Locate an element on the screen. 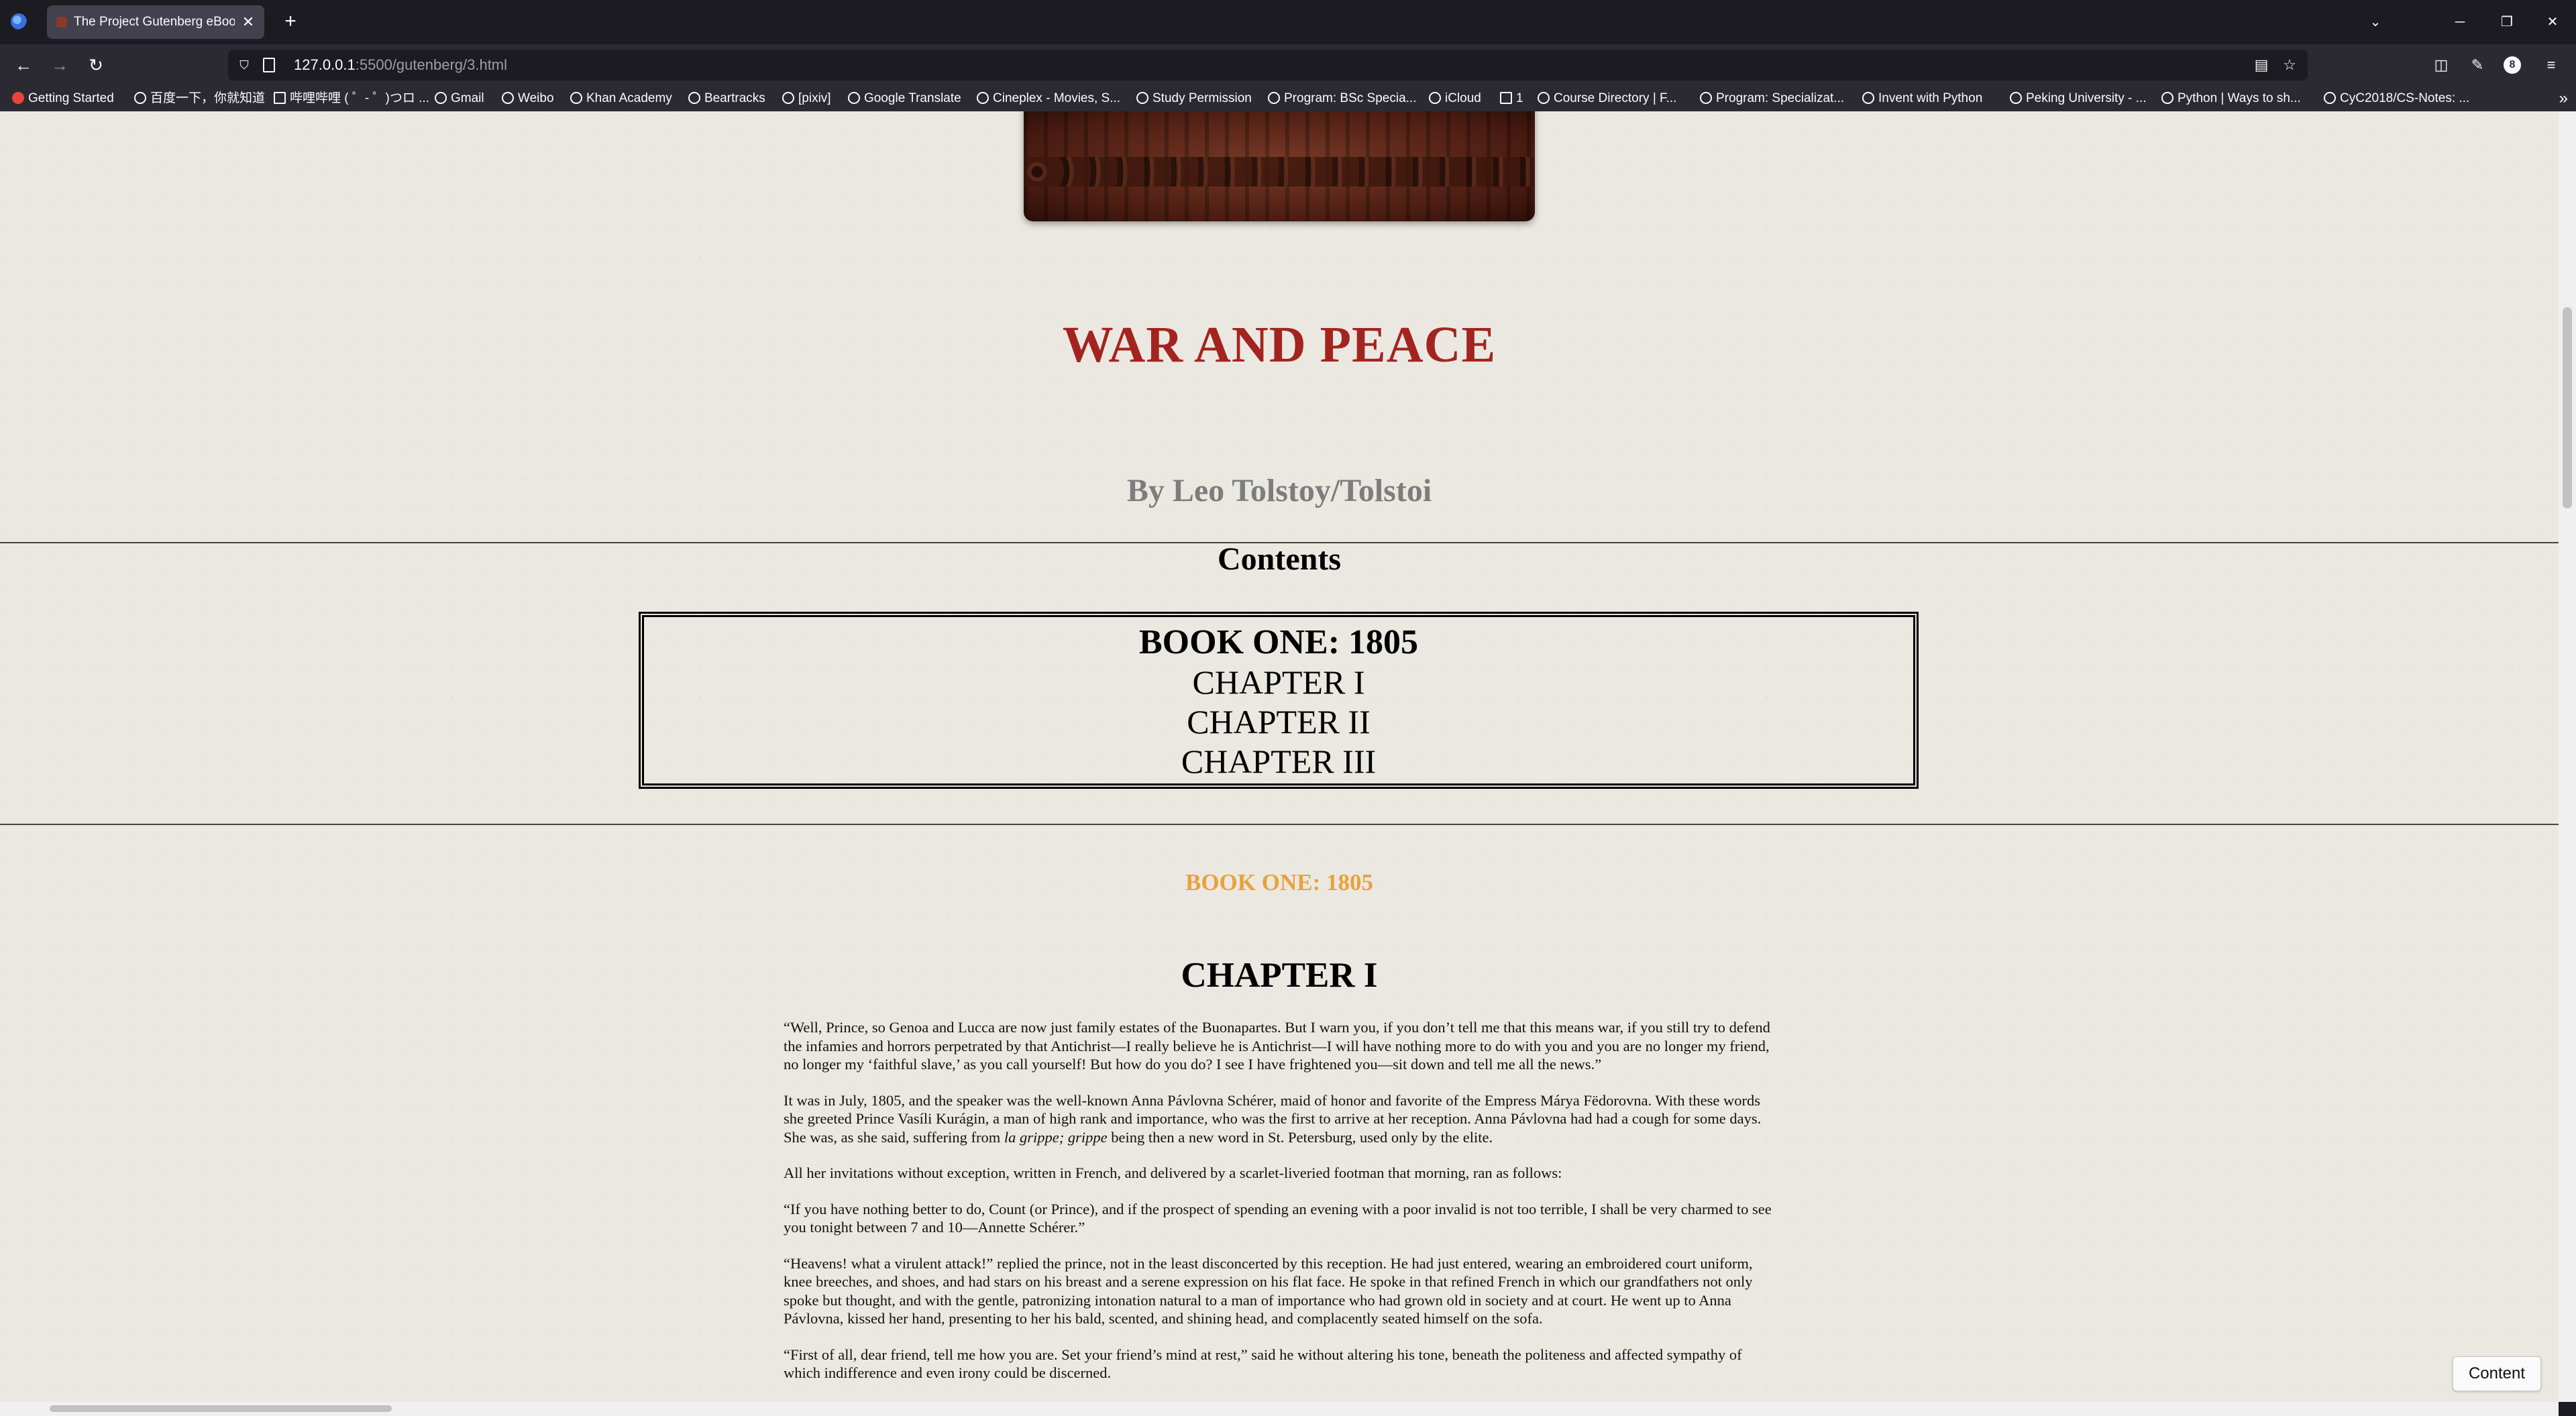 The image size is (2576, 1416). url-host: 127.0.0.1 is located at coordinates (325, 64).